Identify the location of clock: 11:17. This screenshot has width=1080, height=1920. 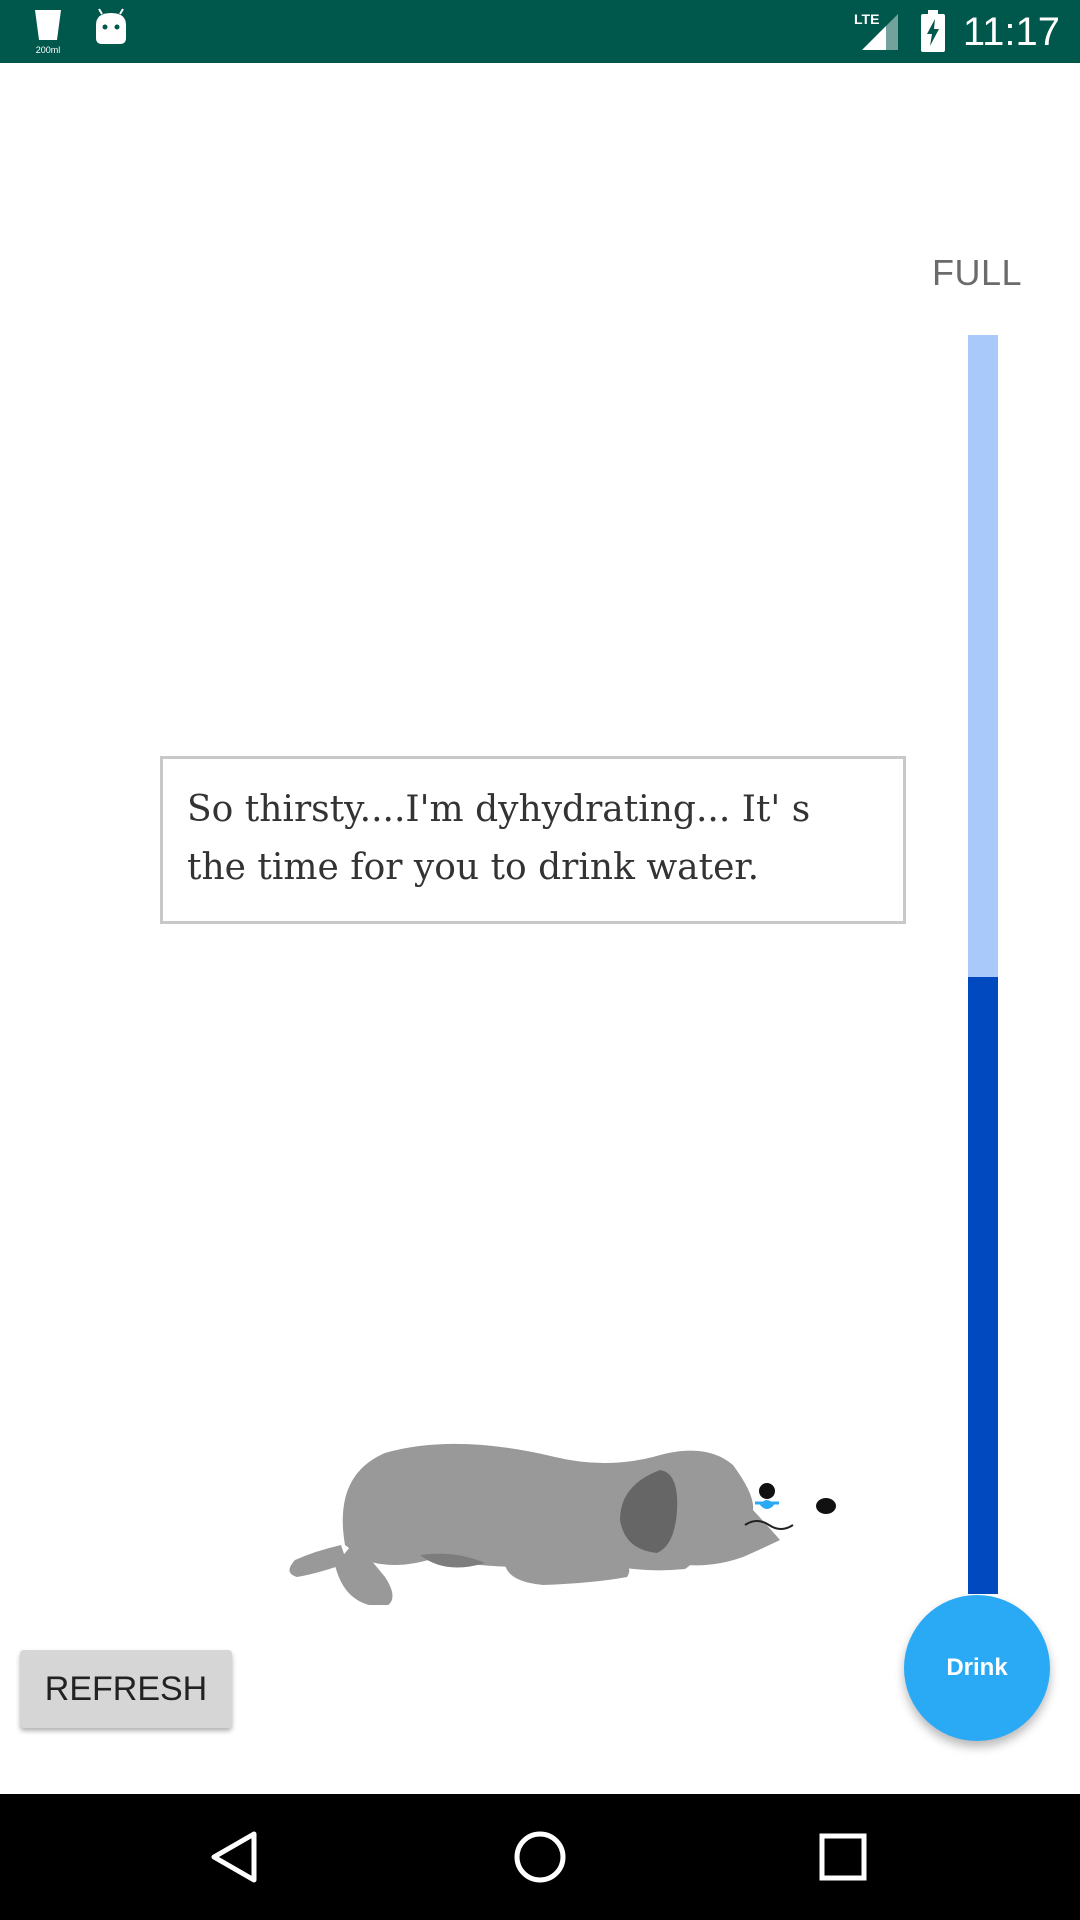
(1011, 32).